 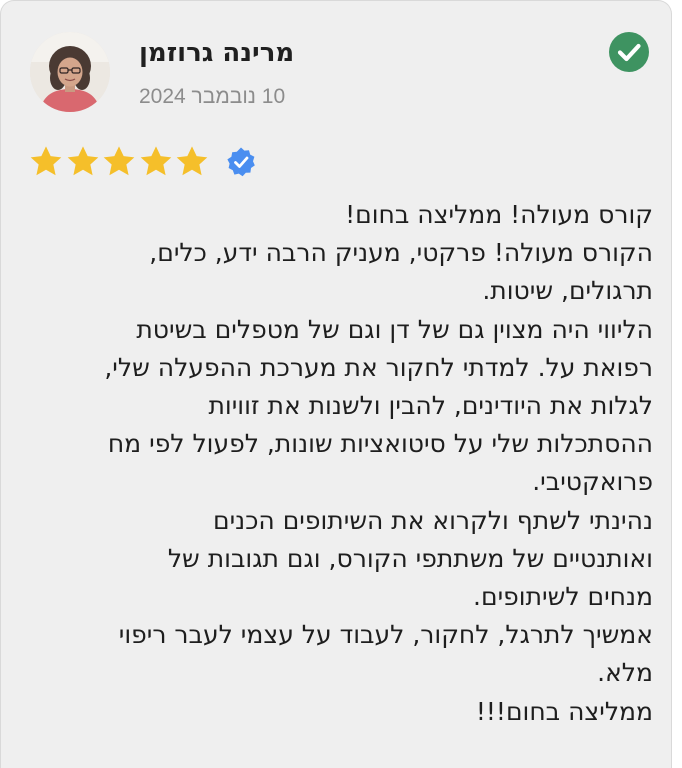 What do you see at coordinates (592, 482) in the screenshot?
I see `review-line: פרואקטיבי.` at bounding box center [592, 482].